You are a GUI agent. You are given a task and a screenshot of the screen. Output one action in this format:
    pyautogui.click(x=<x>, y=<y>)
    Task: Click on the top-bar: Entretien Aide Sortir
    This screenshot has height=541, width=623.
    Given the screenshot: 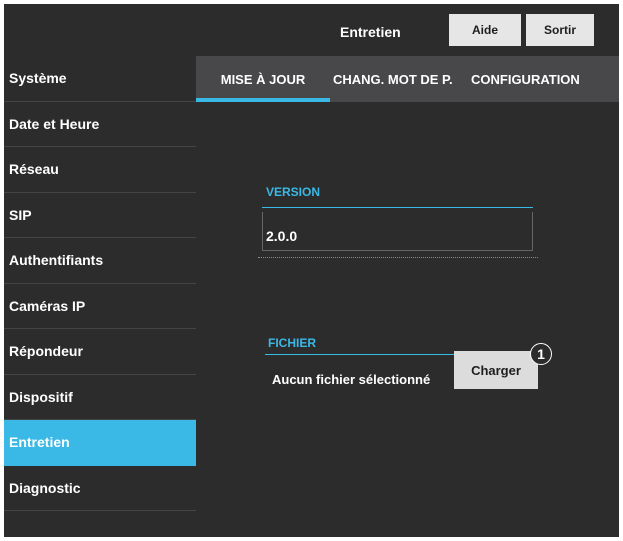 What is the action you would take?
    pyautogui.click(x=311, y=30)
    